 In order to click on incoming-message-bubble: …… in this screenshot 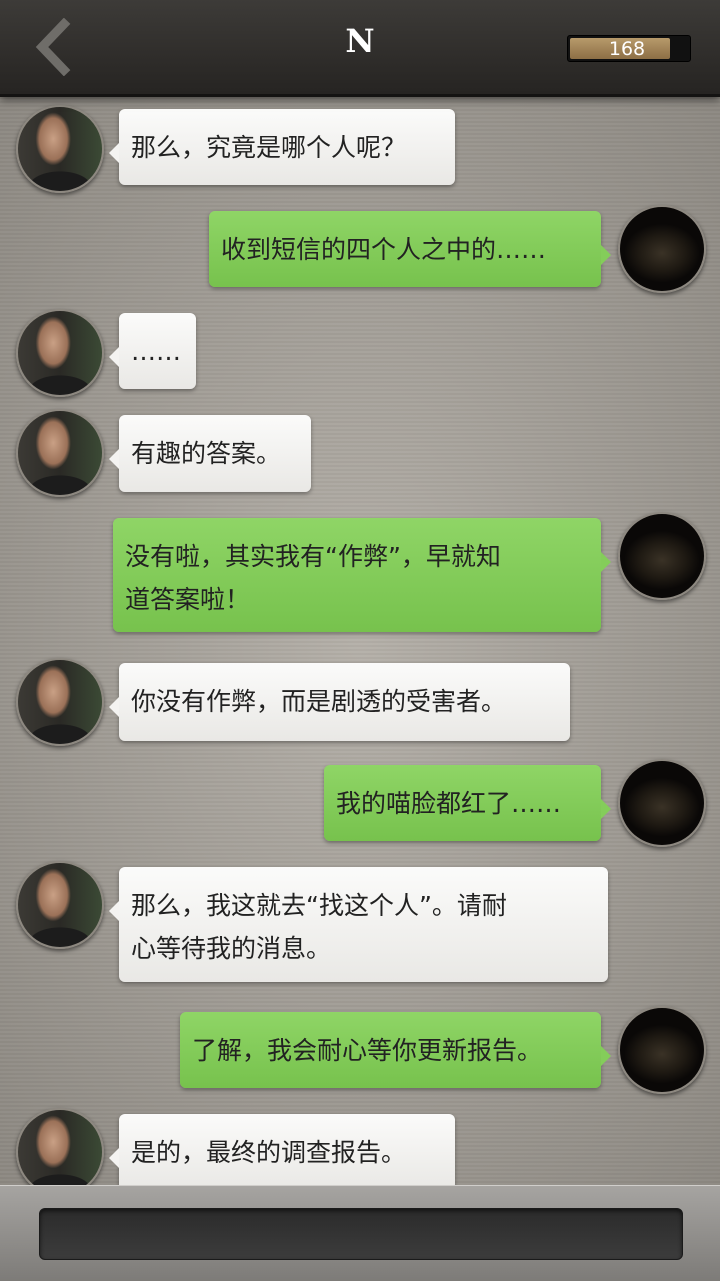, I will do `click(152, 351)`.